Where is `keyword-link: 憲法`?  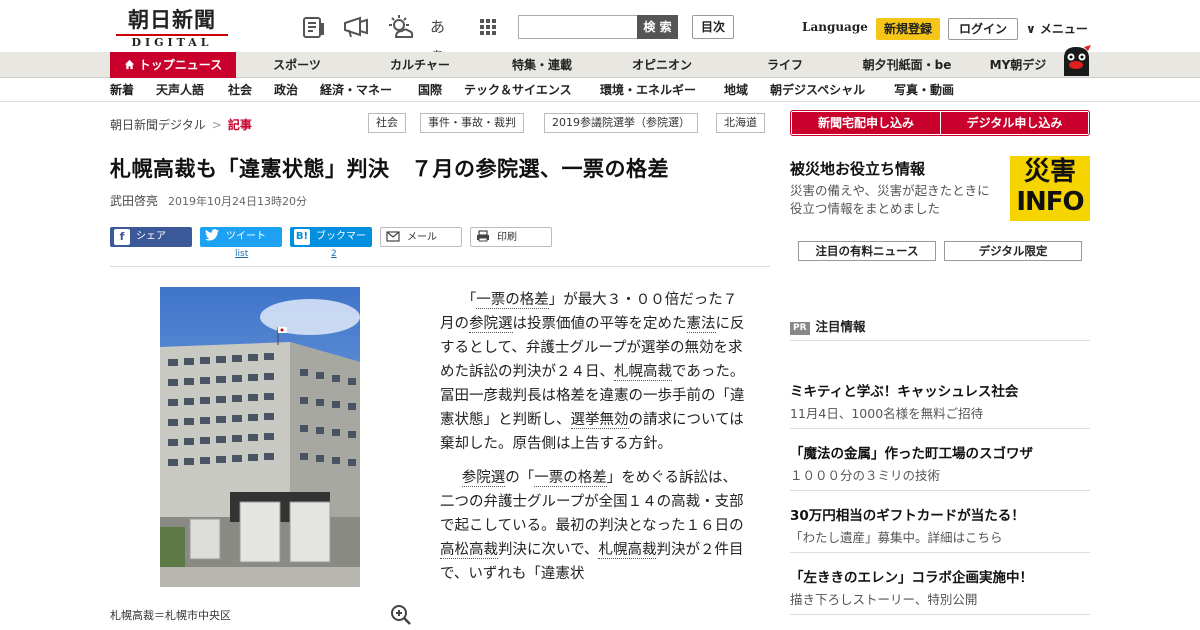
keyword-link: 憲法 is located at coordinates (701, 324).